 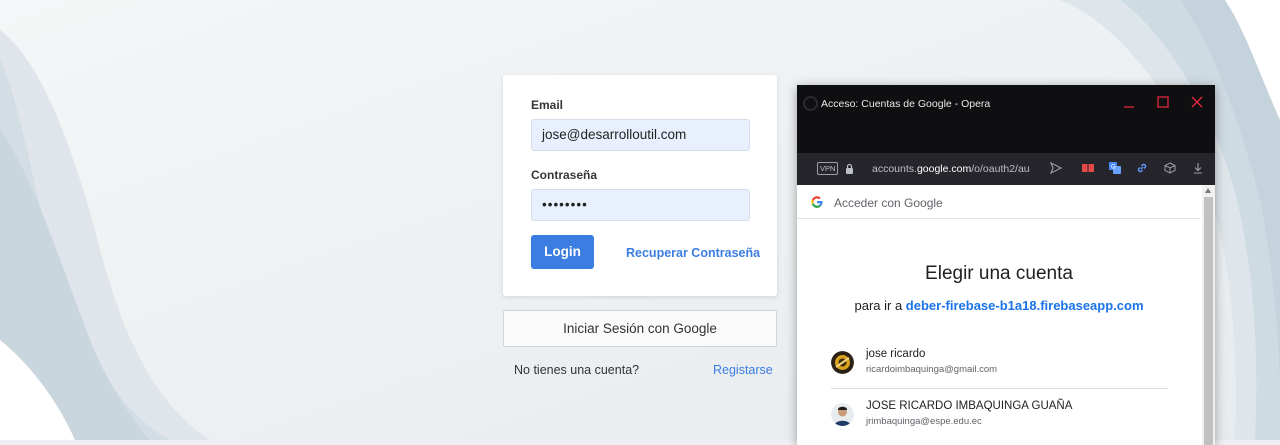 I want to click on account-item: jose ricardo ricardoimbaquinga@gmail.com, so click(x=1001, y=366).